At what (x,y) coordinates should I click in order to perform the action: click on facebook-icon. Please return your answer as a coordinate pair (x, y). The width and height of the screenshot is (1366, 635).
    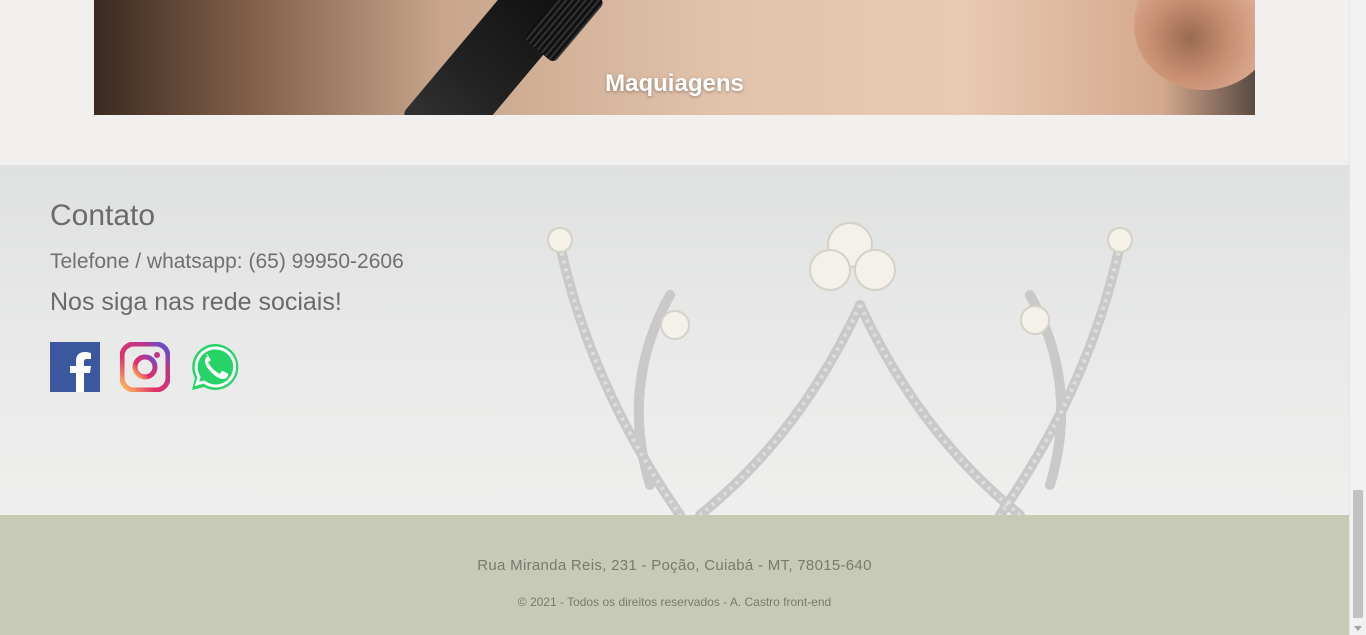
    Looking at the image, I should click on (75, 367).